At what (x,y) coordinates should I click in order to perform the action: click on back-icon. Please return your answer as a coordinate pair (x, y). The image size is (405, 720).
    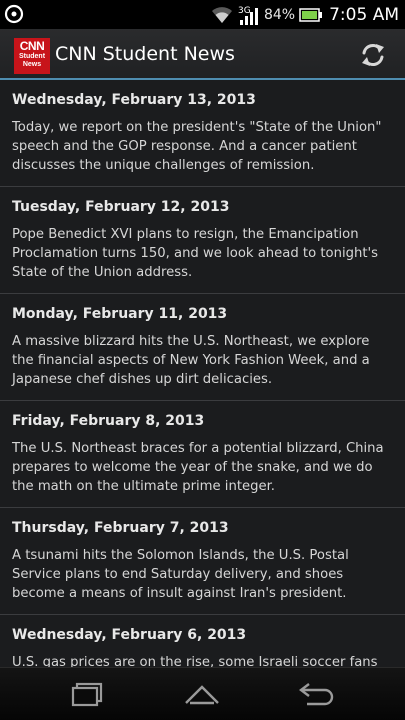
    Looking at the image, I should click on (315, 694).